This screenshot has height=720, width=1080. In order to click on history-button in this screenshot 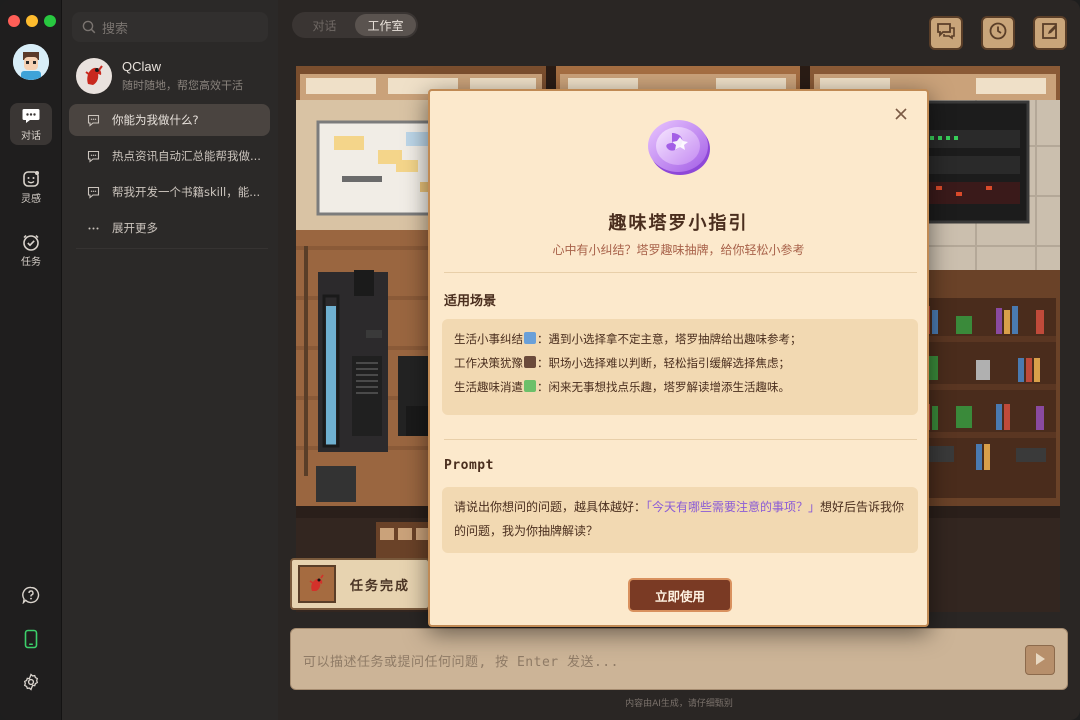, I will do `click(998, 33)`.